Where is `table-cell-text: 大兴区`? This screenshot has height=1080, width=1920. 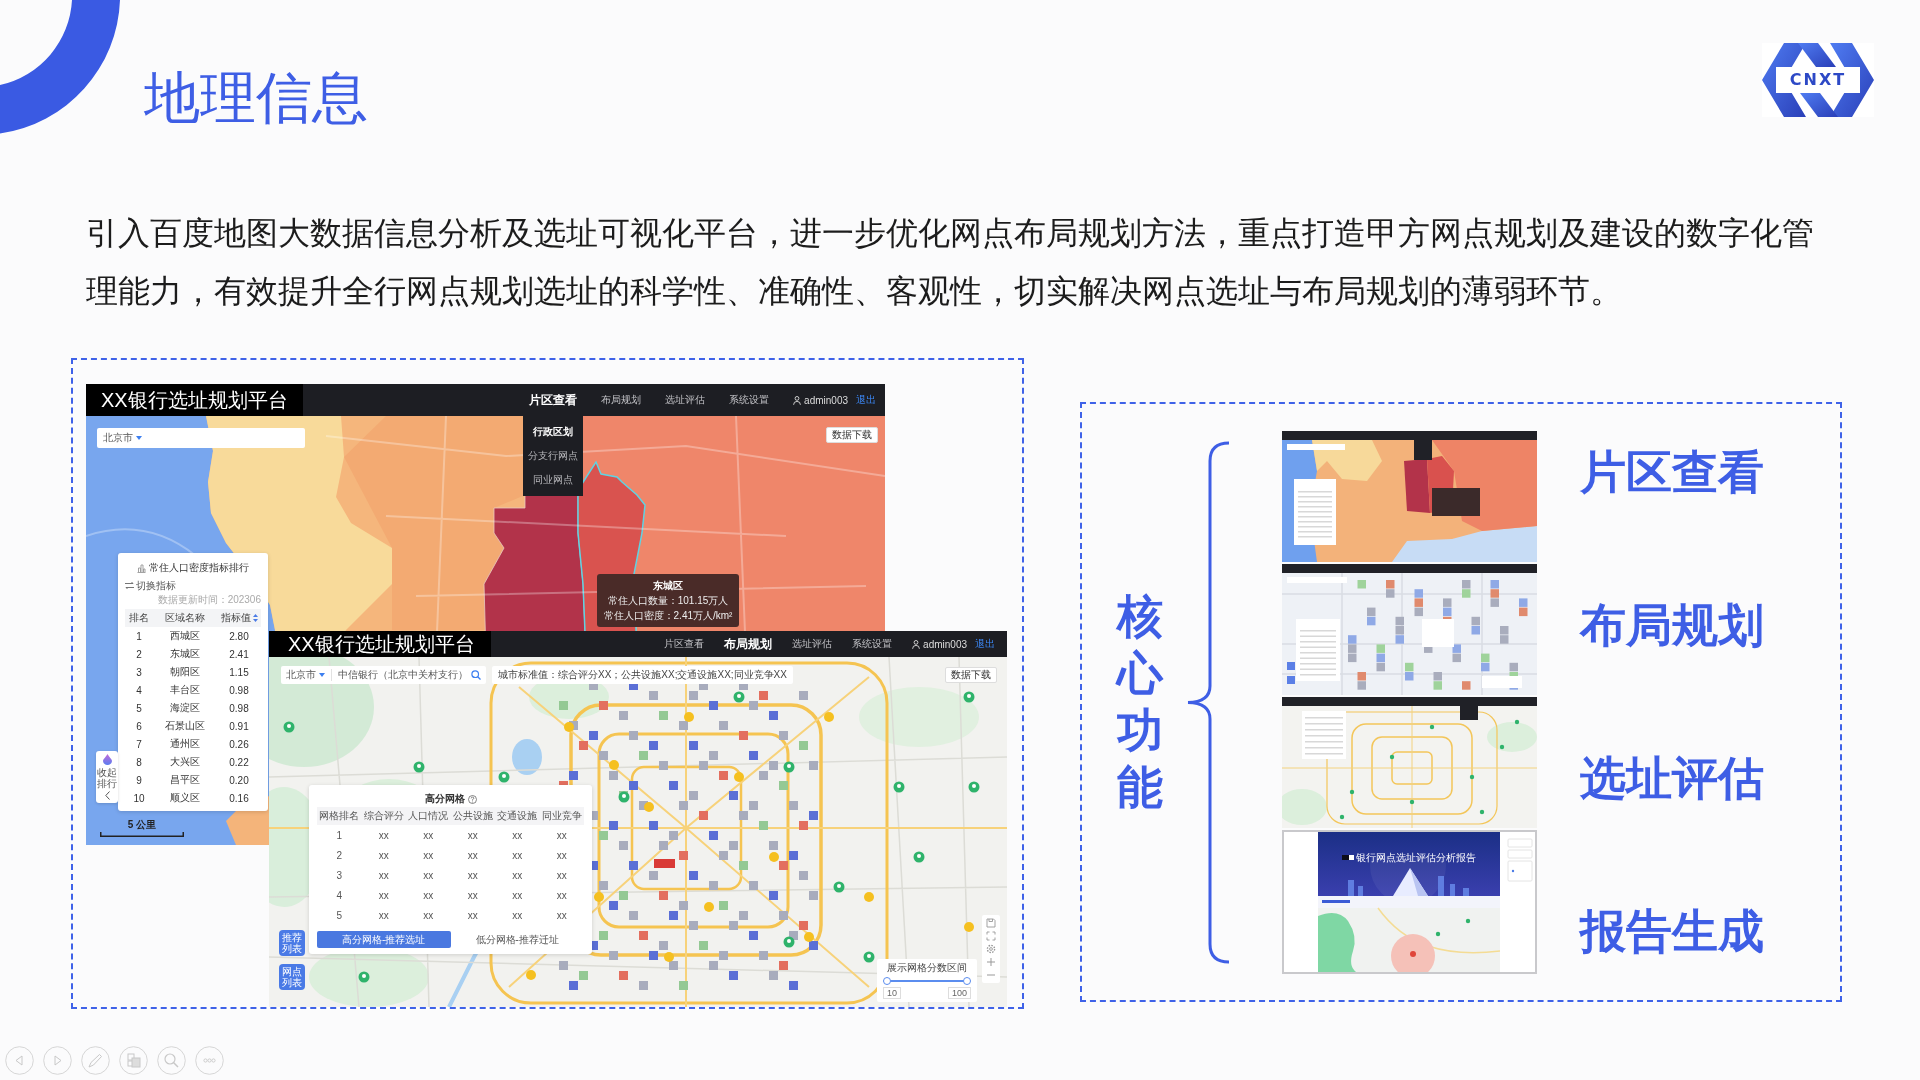
table-cell-text: 大兴区 is located at coordinates (185, 762).